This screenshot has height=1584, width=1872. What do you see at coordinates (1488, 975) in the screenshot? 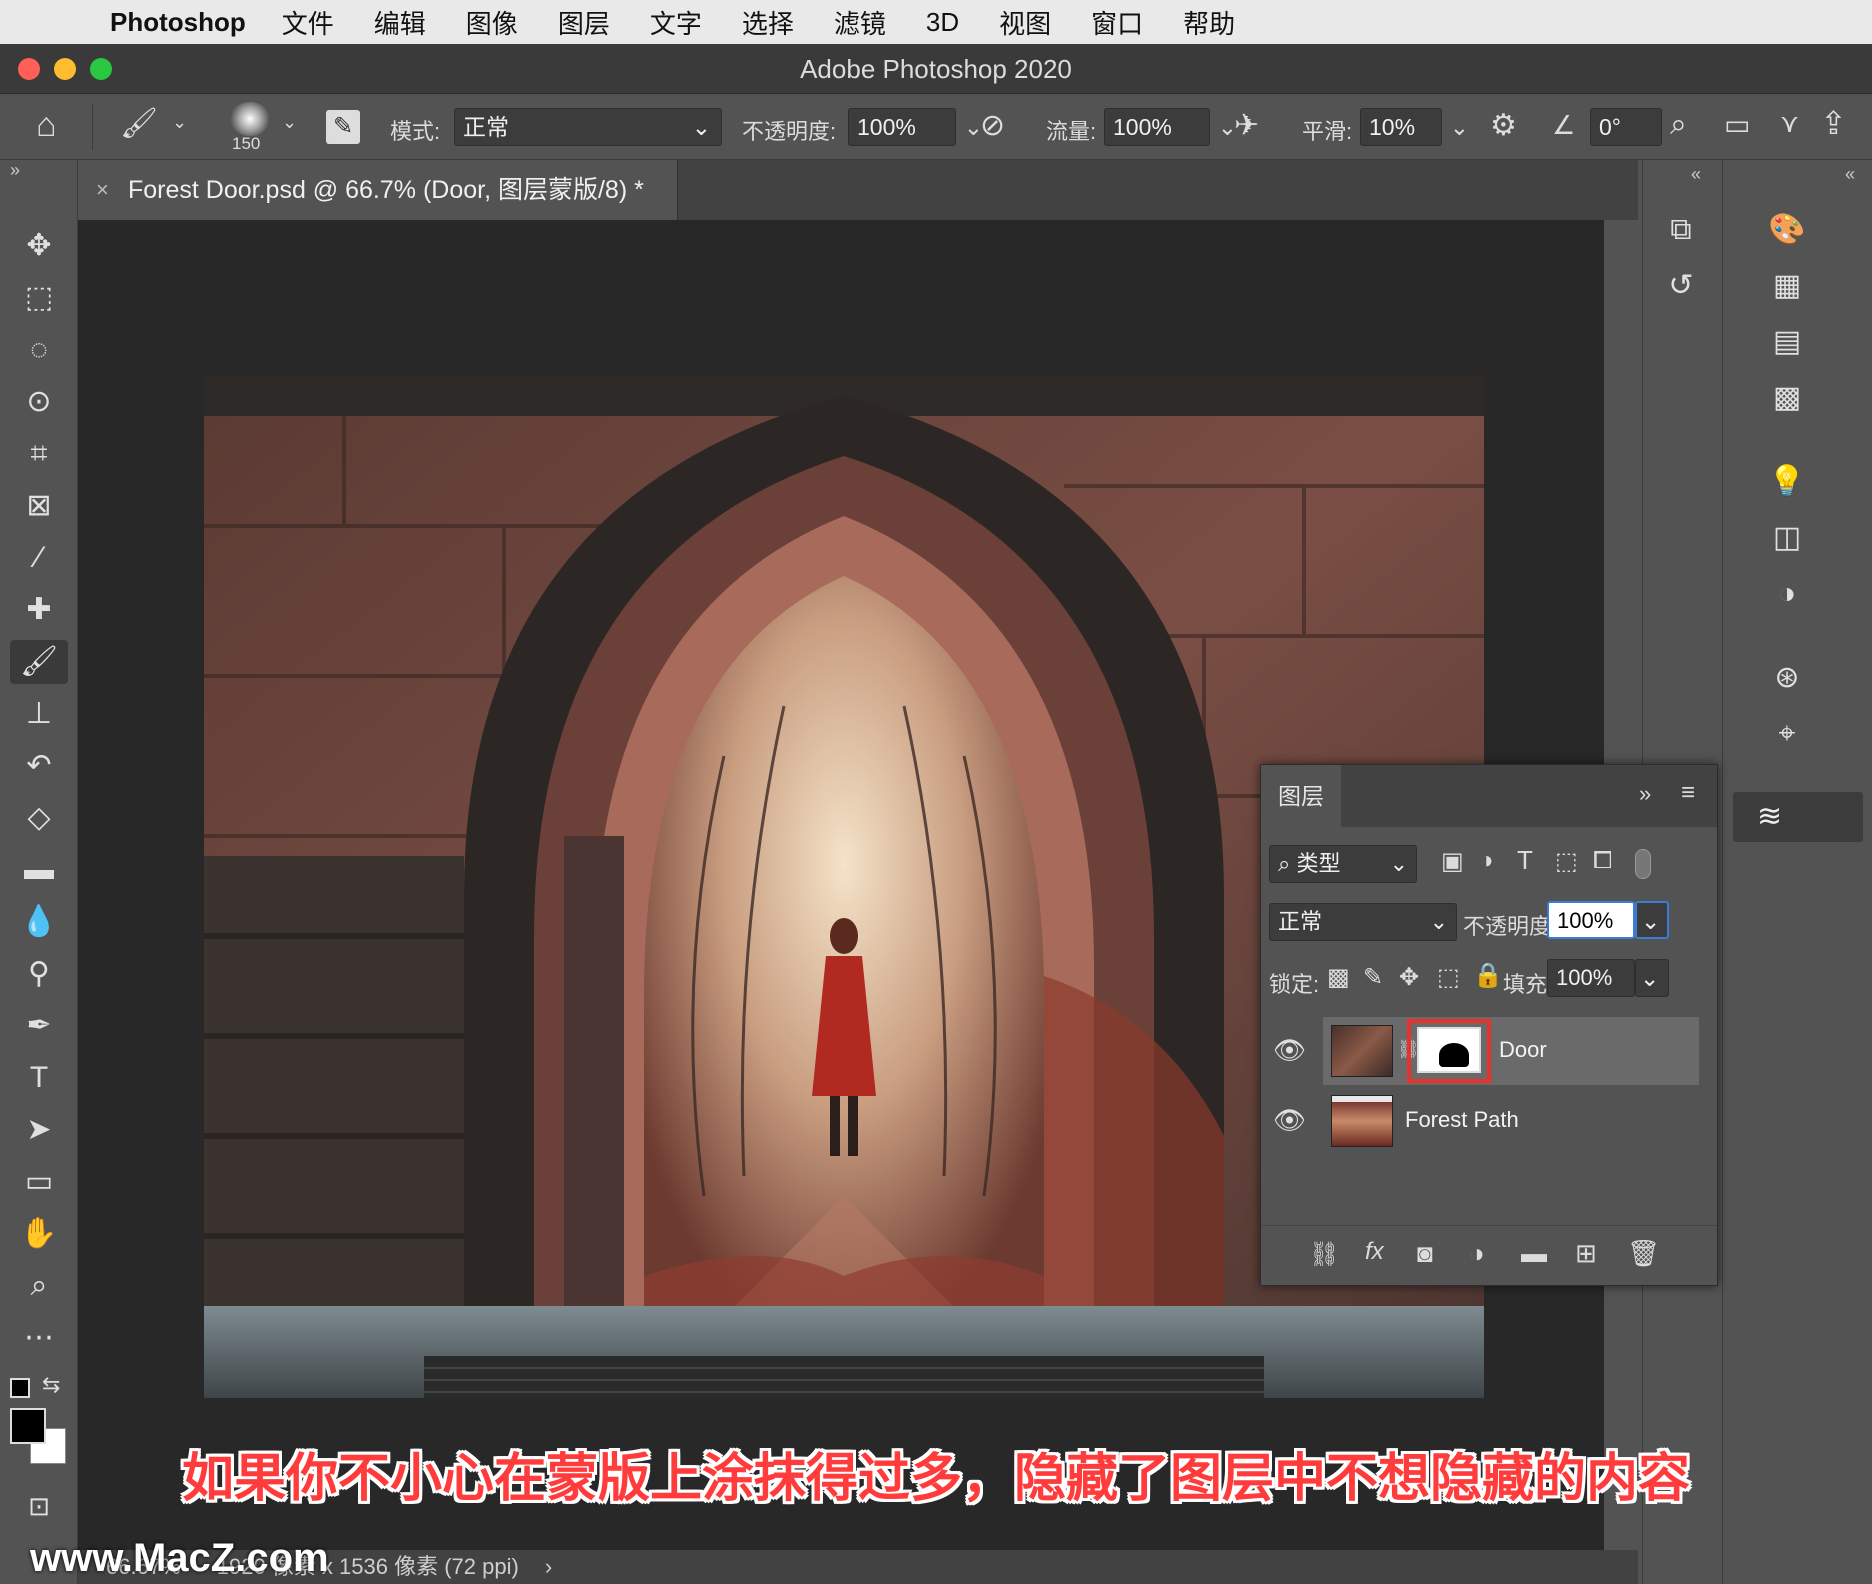
I see `lock-all-icon: 🔒` at bounding box center [1488, 975].